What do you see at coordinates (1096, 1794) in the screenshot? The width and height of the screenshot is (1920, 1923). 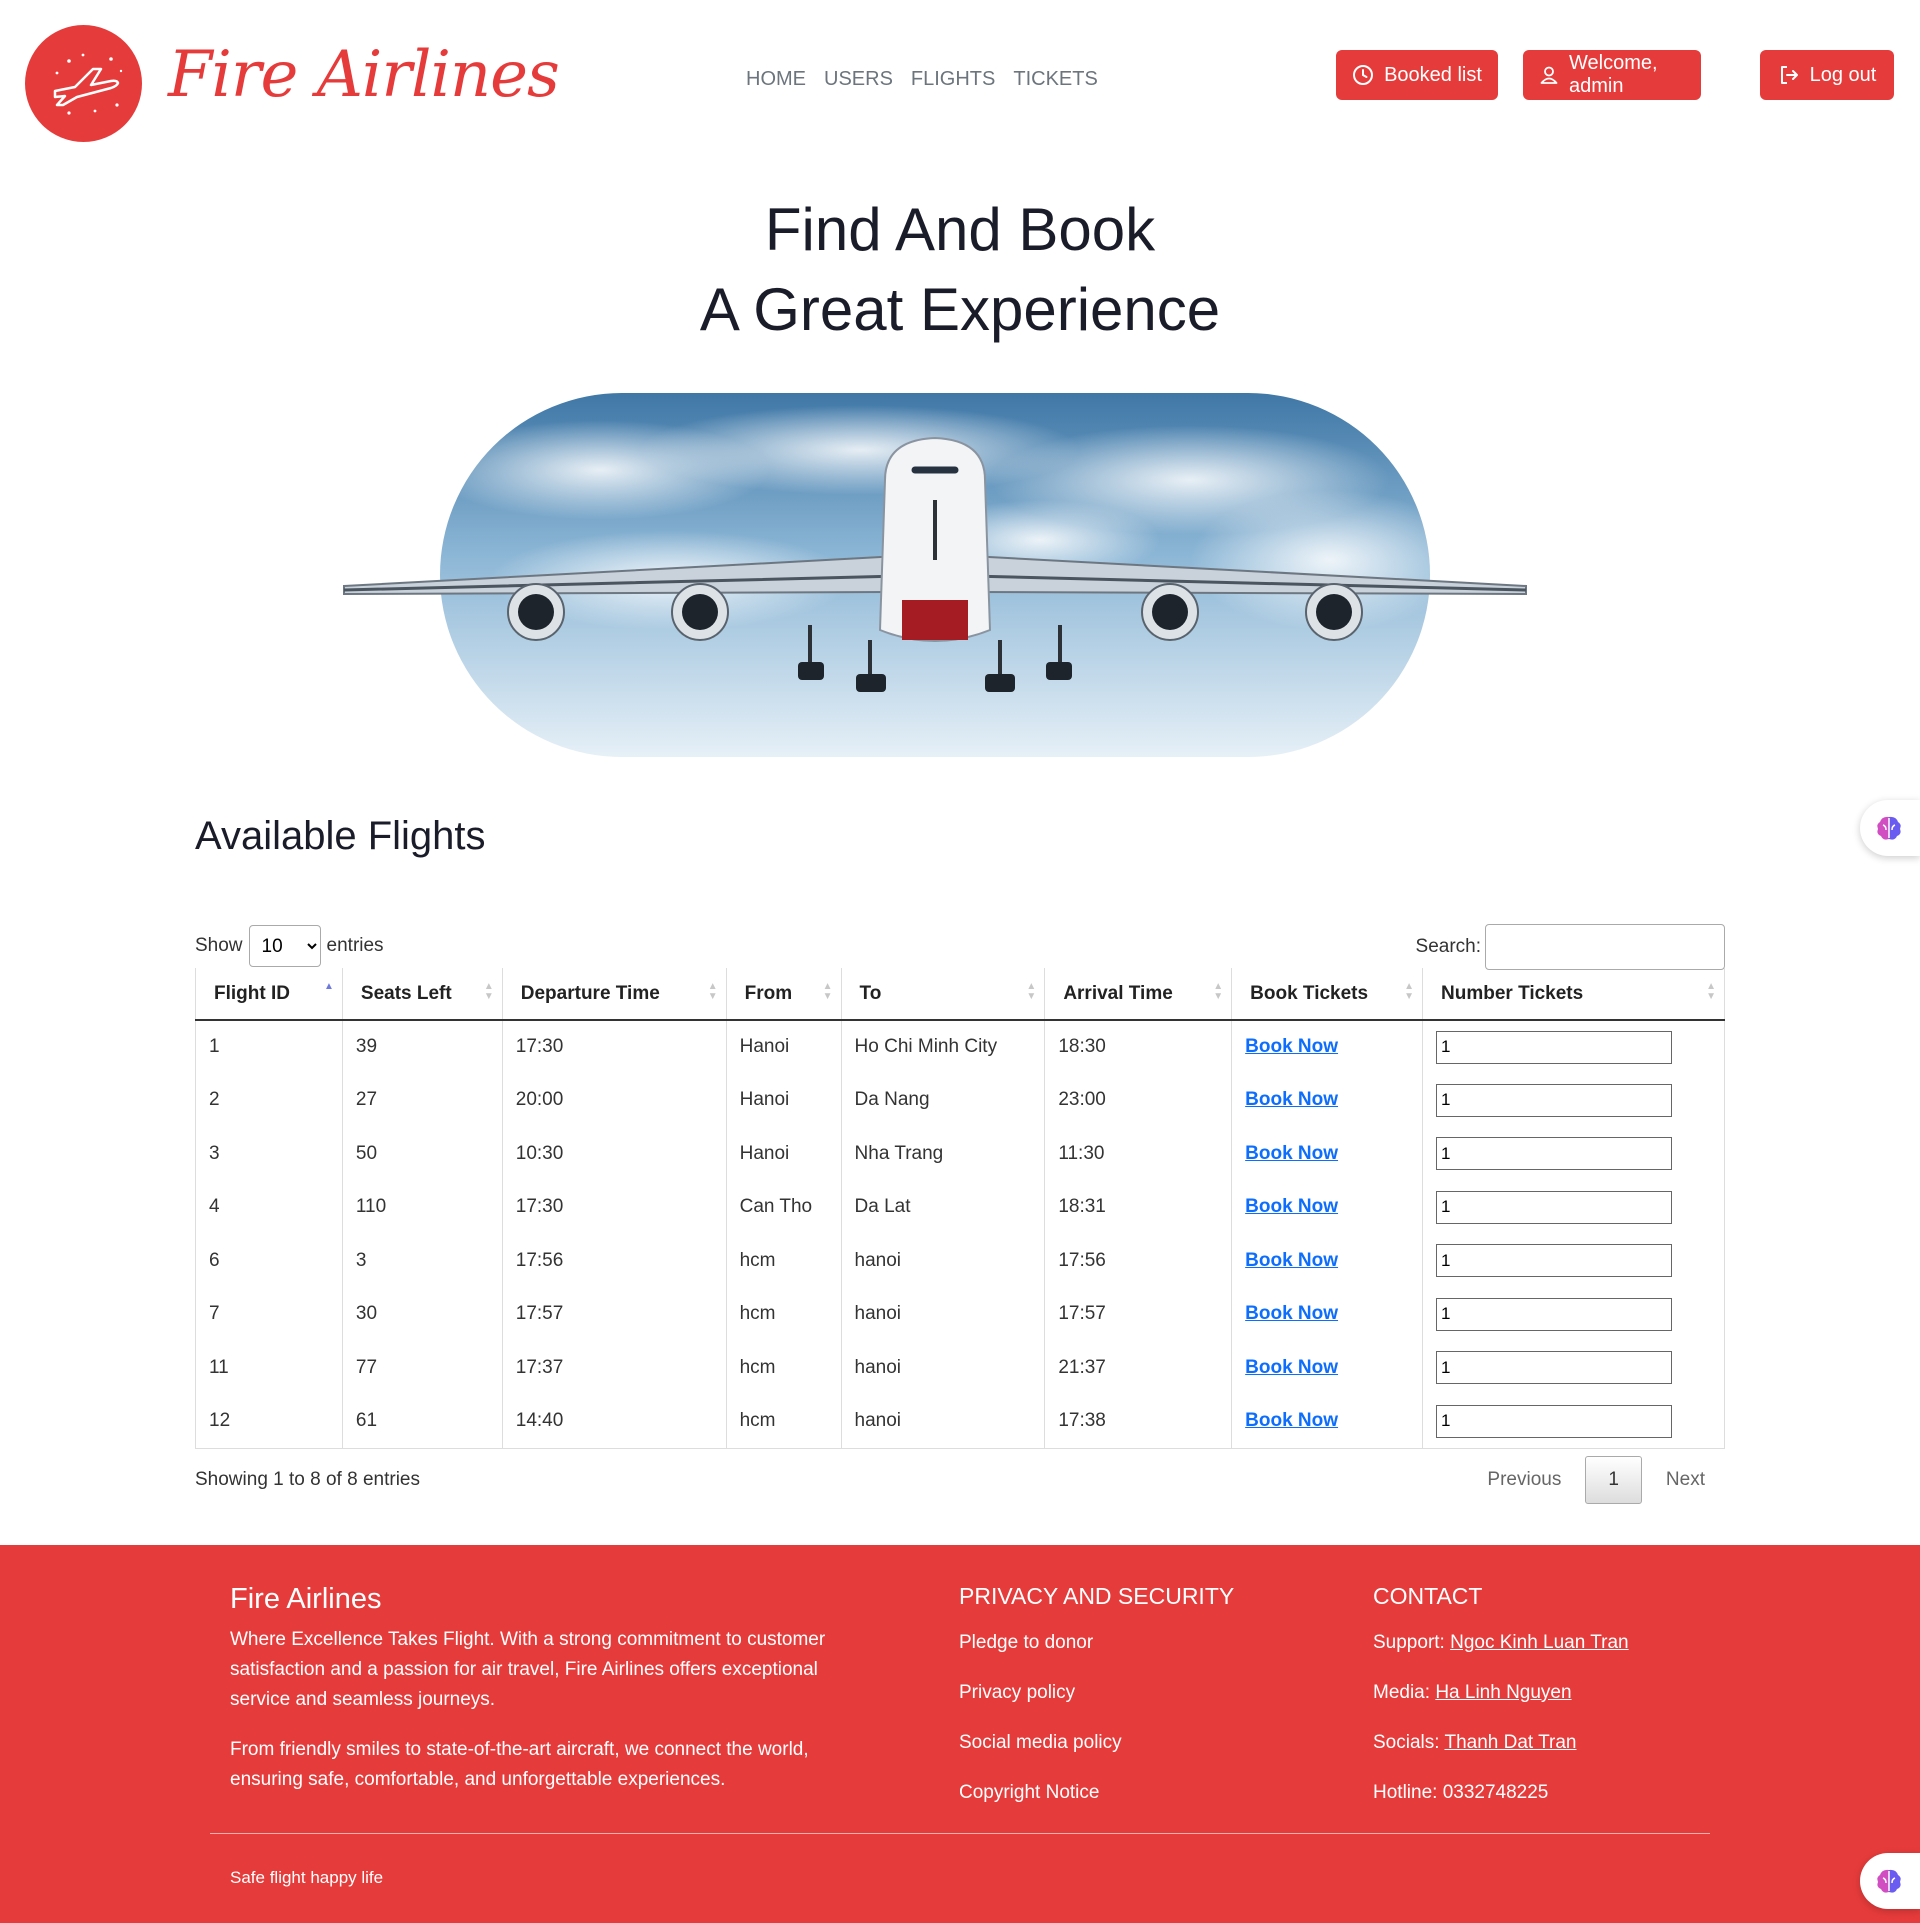 I see `copyright-link: Copyright Notice` at bounding box center [1096, 1794].